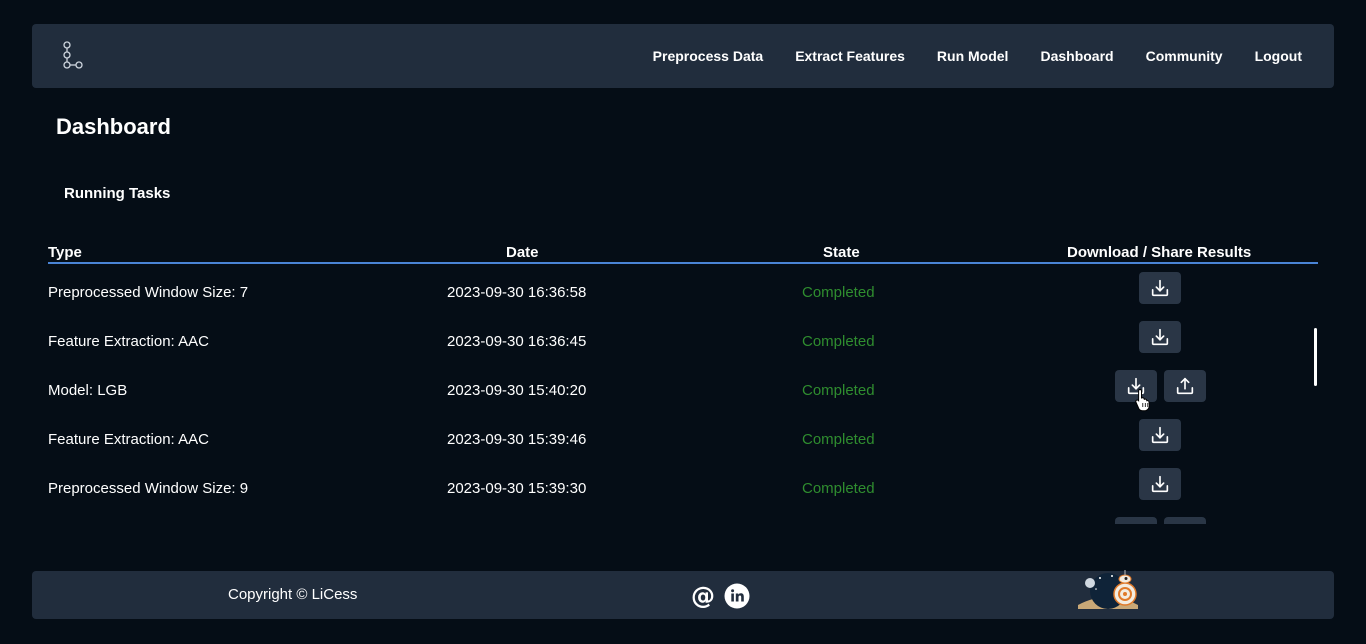  Describe the element at coordinates (517, 439) in the screenshot. I see `cell-date: 2023-09-30 15:39:46` at that location.